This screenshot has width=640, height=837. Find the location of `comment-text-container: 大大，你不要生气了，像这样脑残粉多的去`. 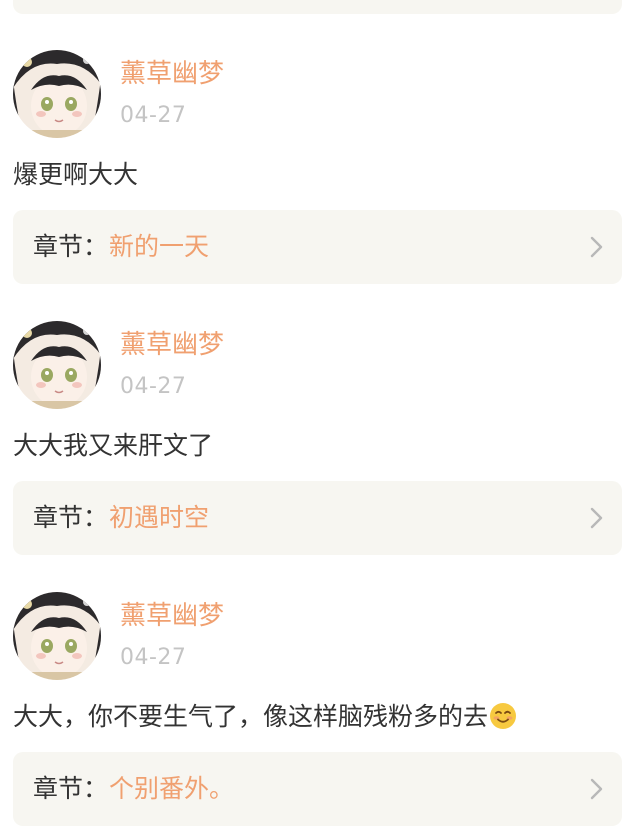

comment-text-container: 大大，你不要生气了，像这样脑残粉多的去 is located at coordinates (265, 717).